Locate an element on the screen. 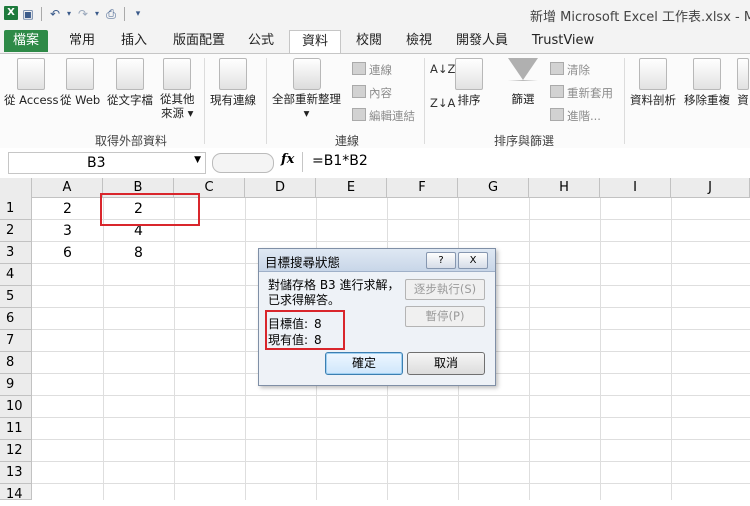 The height and width of the screenshot is (506, 750). column-header-g: G is located at coordinates (493, 188).